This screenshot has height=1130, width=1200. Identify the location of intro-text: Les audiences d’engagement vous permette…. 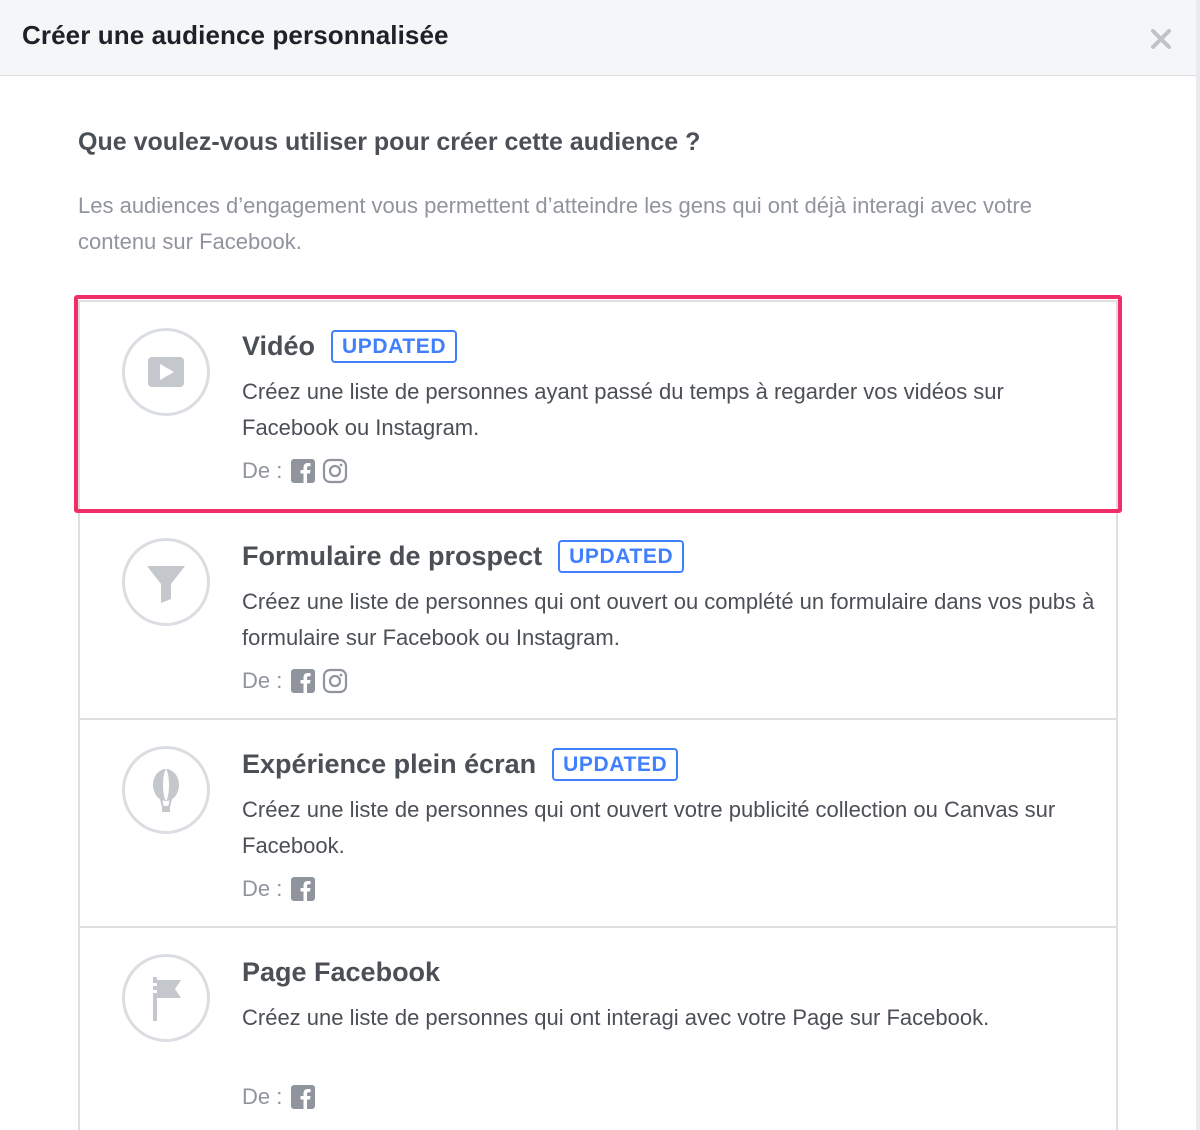
(555, 223).